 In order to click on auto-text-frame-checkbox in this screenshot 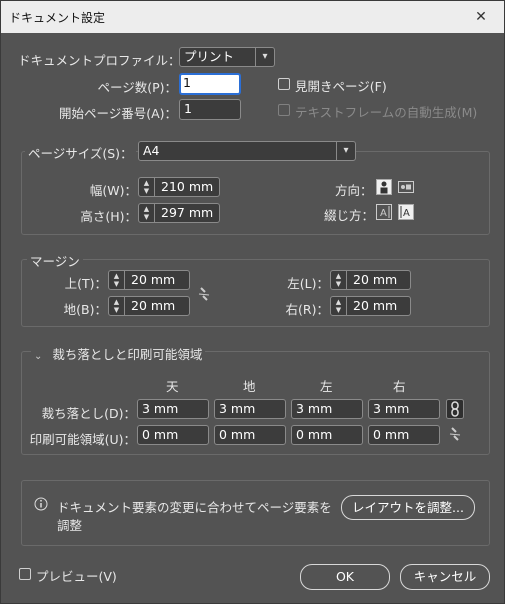, I will do `click(284, 110)`.